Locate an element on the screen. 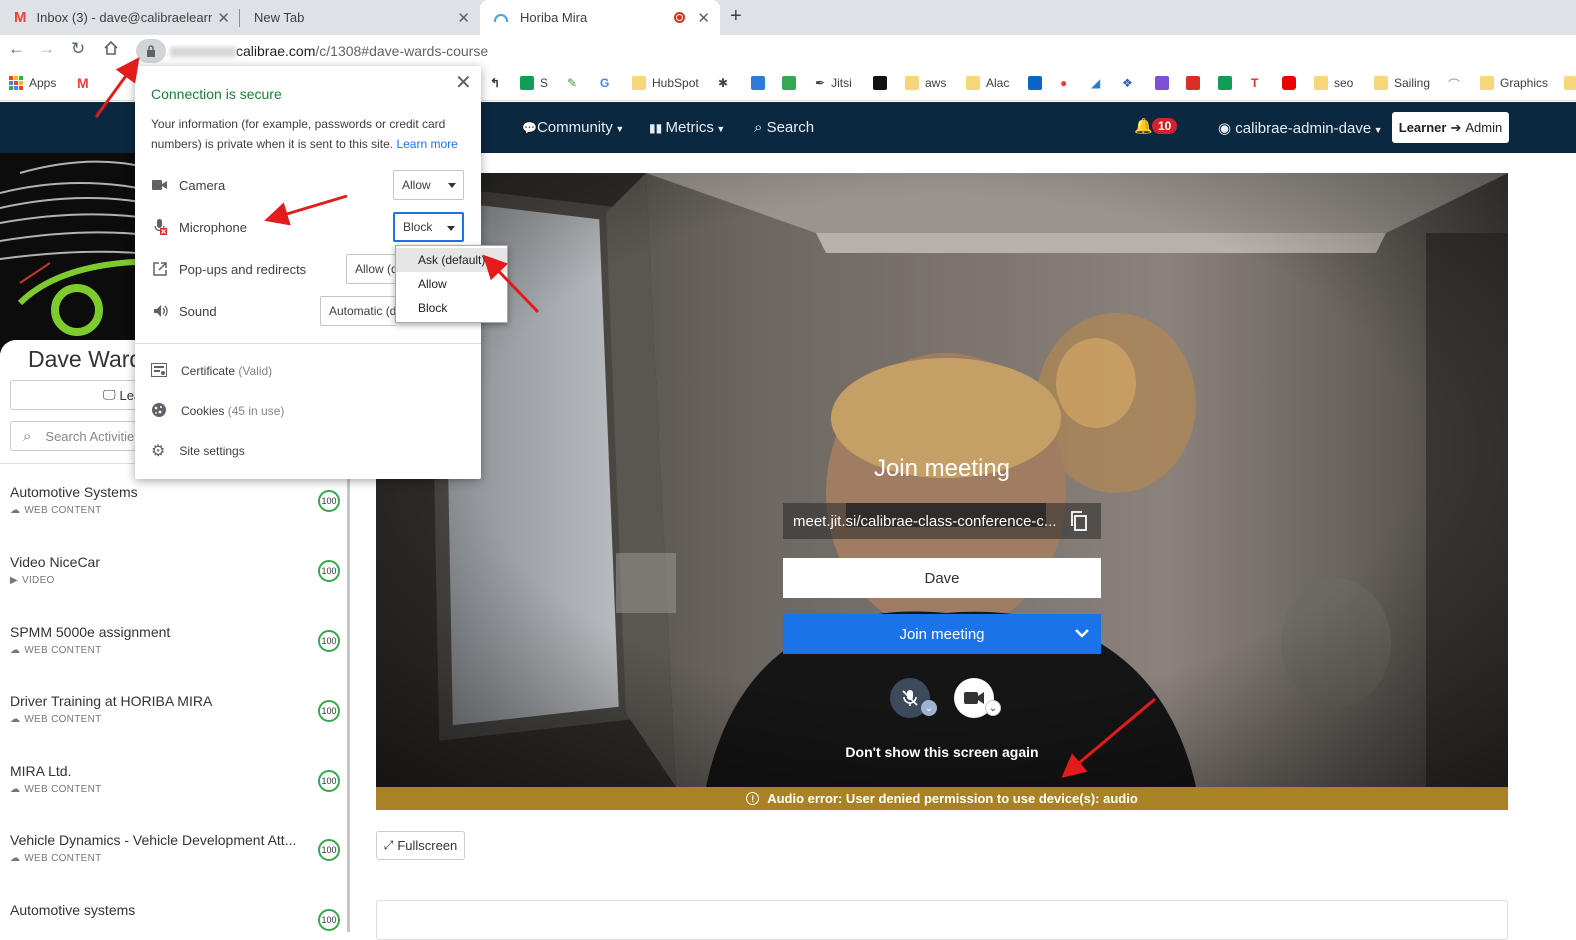 Image resolution: width=1576 pixels, height=940 pixels. chevron-down-icon is located at coordinates (1082, 633).